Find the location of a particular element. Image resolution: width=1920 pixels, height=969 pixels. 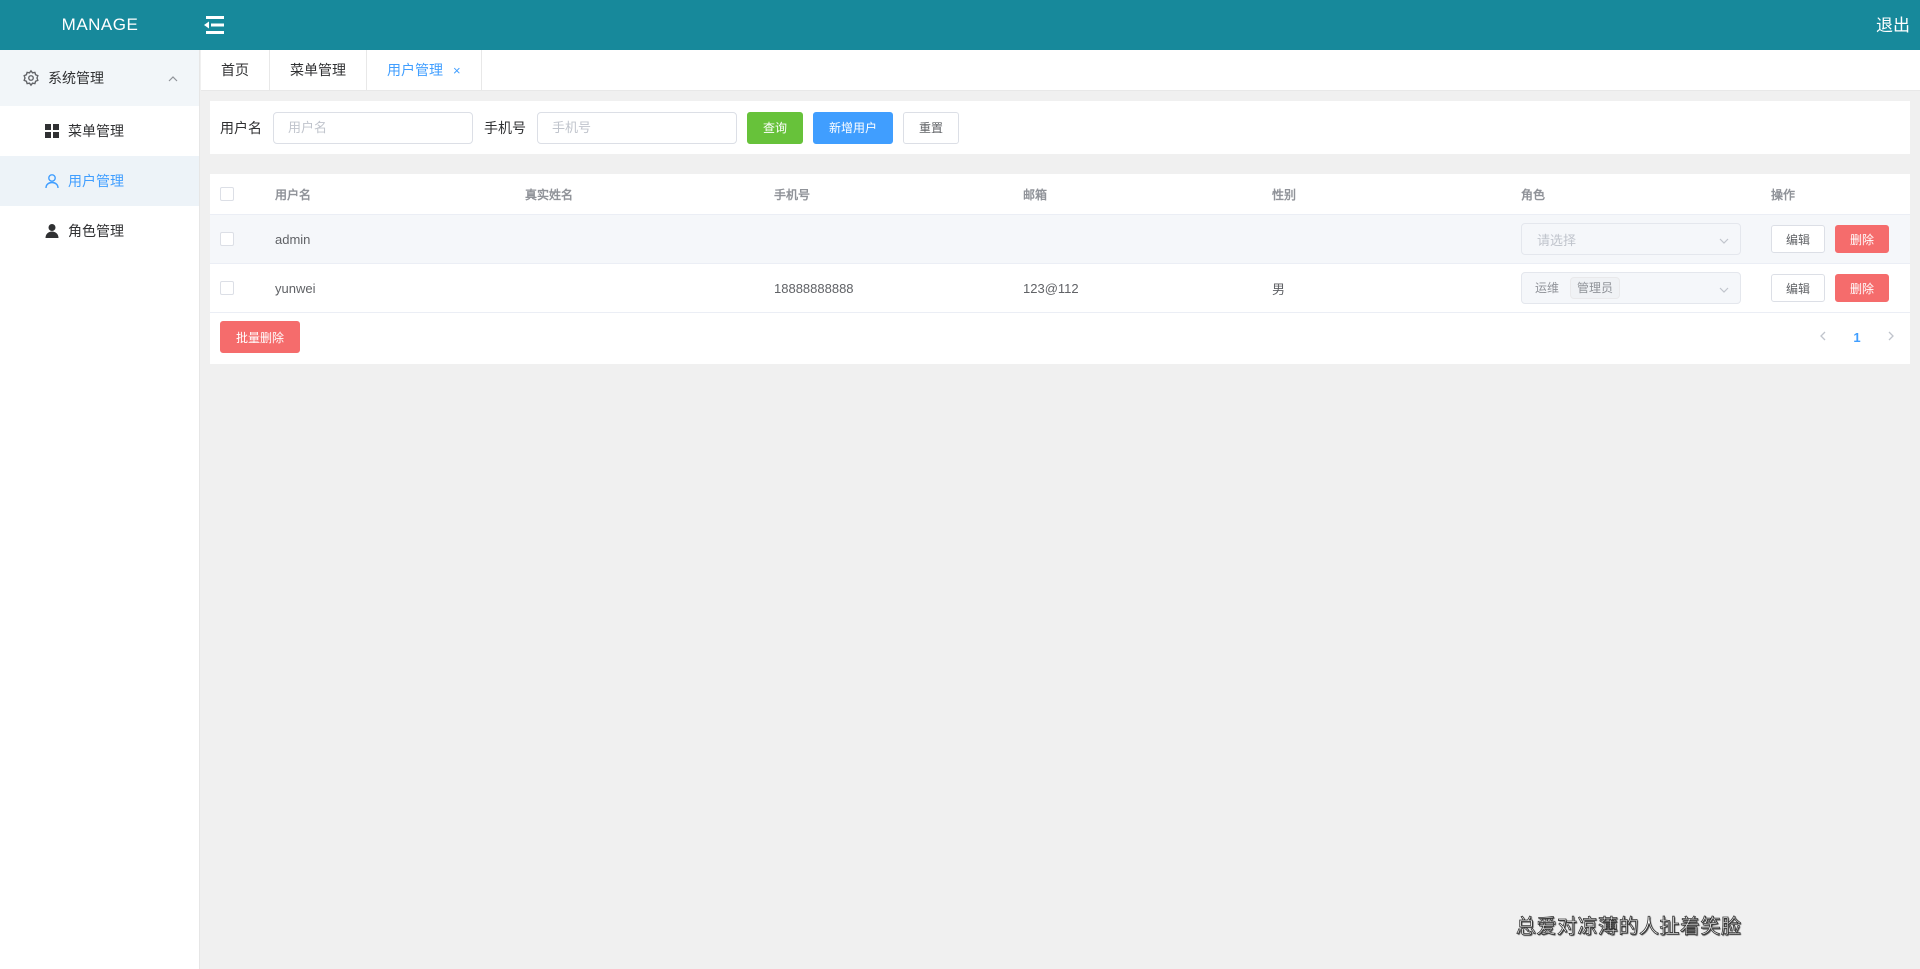

username-search-input is located at coordinates (373, 127).